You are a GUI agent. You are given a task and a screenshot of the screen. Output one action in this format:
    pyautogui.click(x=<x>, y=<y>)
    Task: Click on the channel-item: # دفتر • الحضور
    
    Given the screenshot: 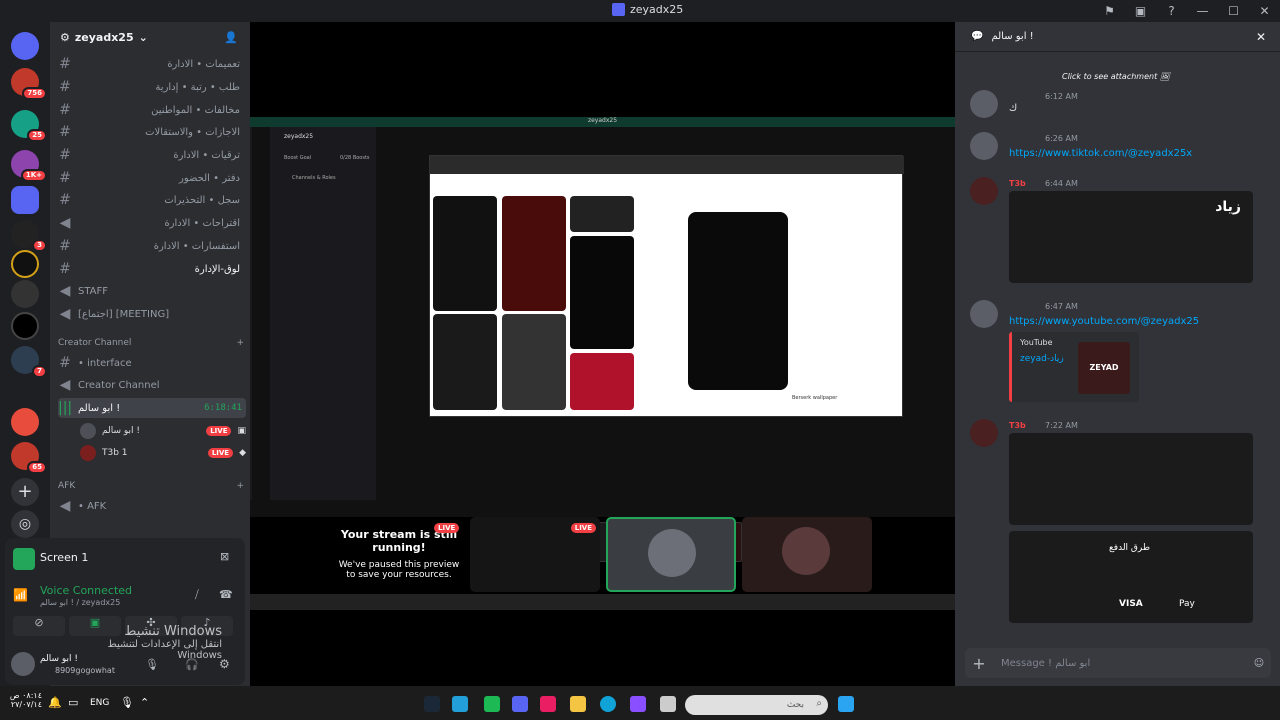 What is the action you would take?
    pyautogui.click(x=152, y=178)
    